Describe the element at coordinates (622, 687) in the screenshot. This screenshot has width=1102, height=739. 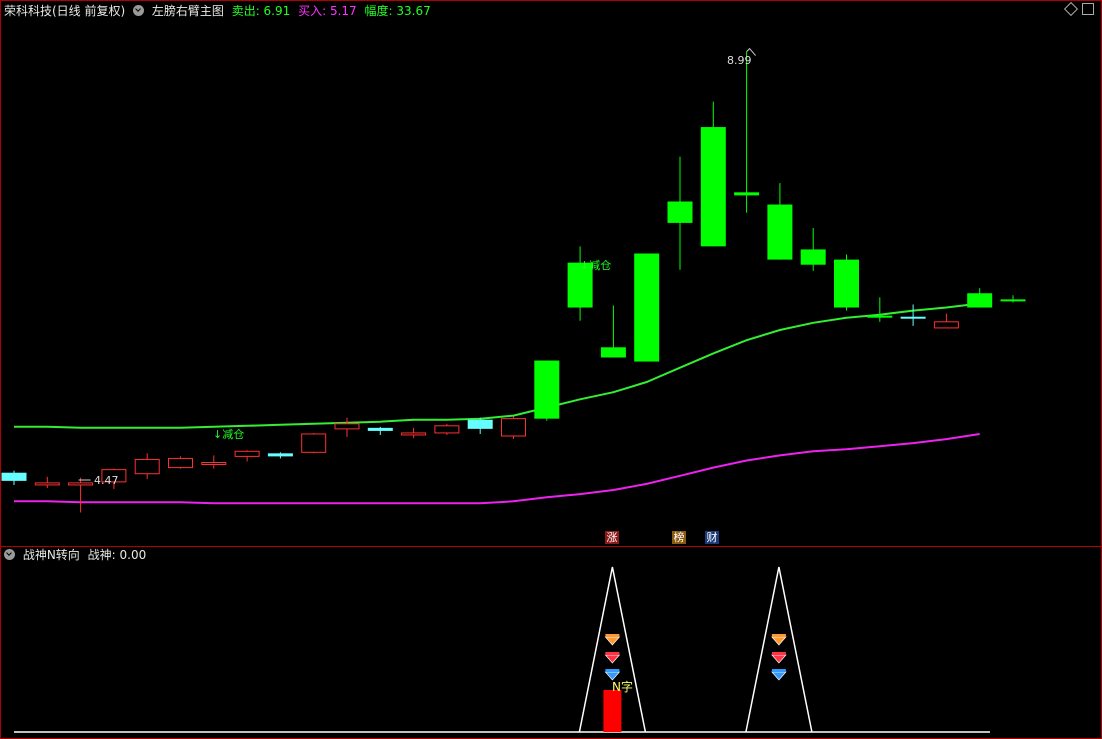
I see `n-pattern-label: N字` at that location.